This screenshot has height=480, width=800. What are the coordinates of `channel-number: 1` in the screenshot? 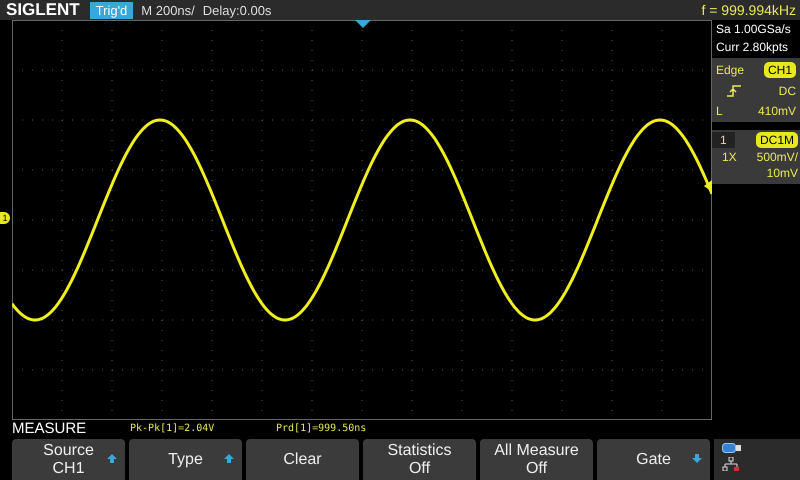 It's located at (723, 140).